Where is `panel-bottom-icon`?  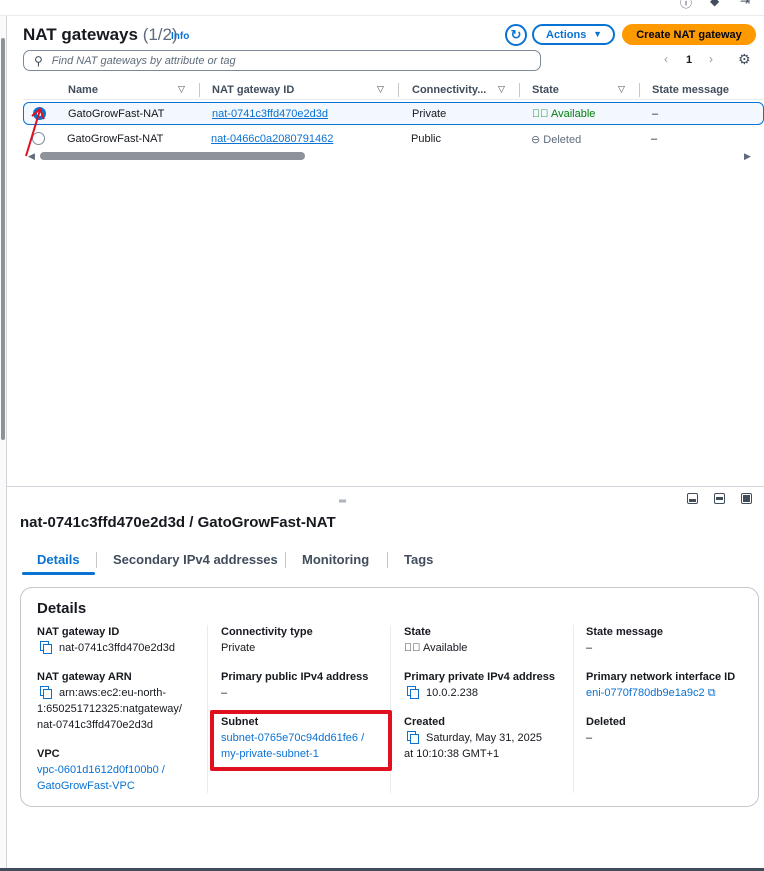
panel-bottom-icon is located at coordinates (692, 498).